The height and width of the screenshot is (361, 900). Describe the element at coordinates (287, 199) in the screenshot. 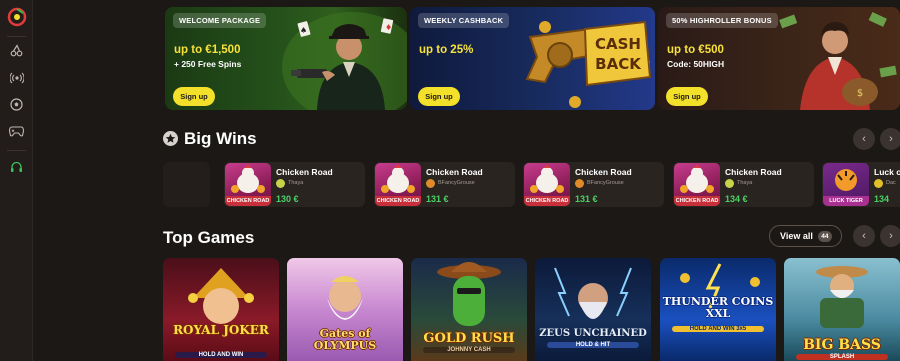

I see `win-amount: 130 €` at that location.